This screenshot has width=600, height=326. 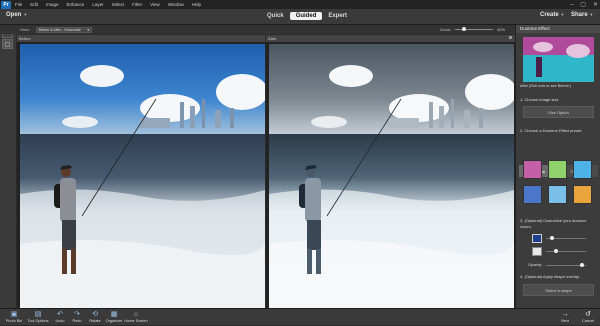 I want to click on zoom-slider-handle, so click(x=464, y=29).